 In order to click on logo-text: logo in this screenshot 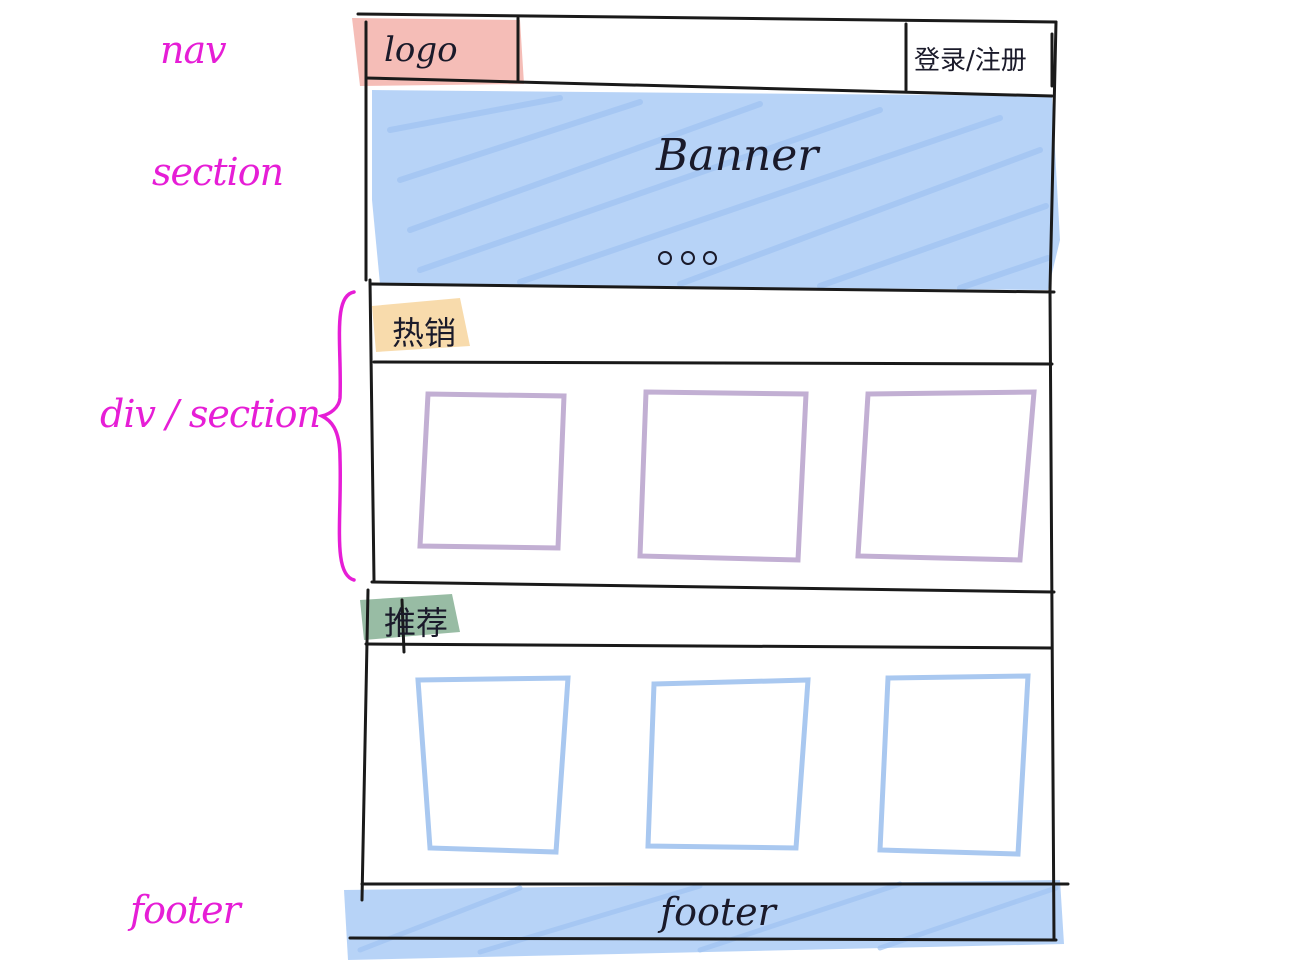, I will do `click(421, 50)`.